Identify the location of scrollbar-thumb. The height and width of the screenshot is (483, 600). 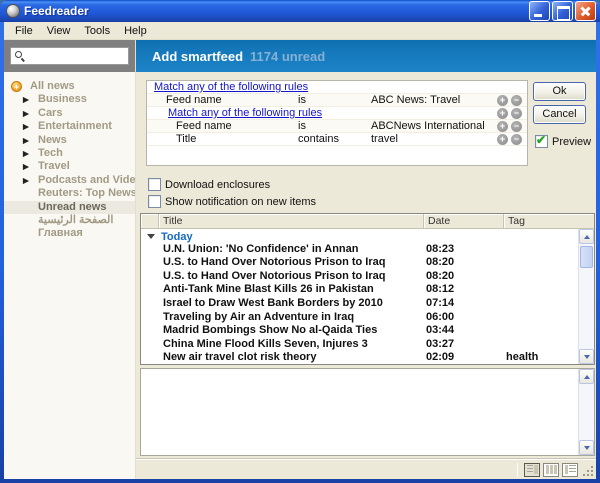
(586, 257).